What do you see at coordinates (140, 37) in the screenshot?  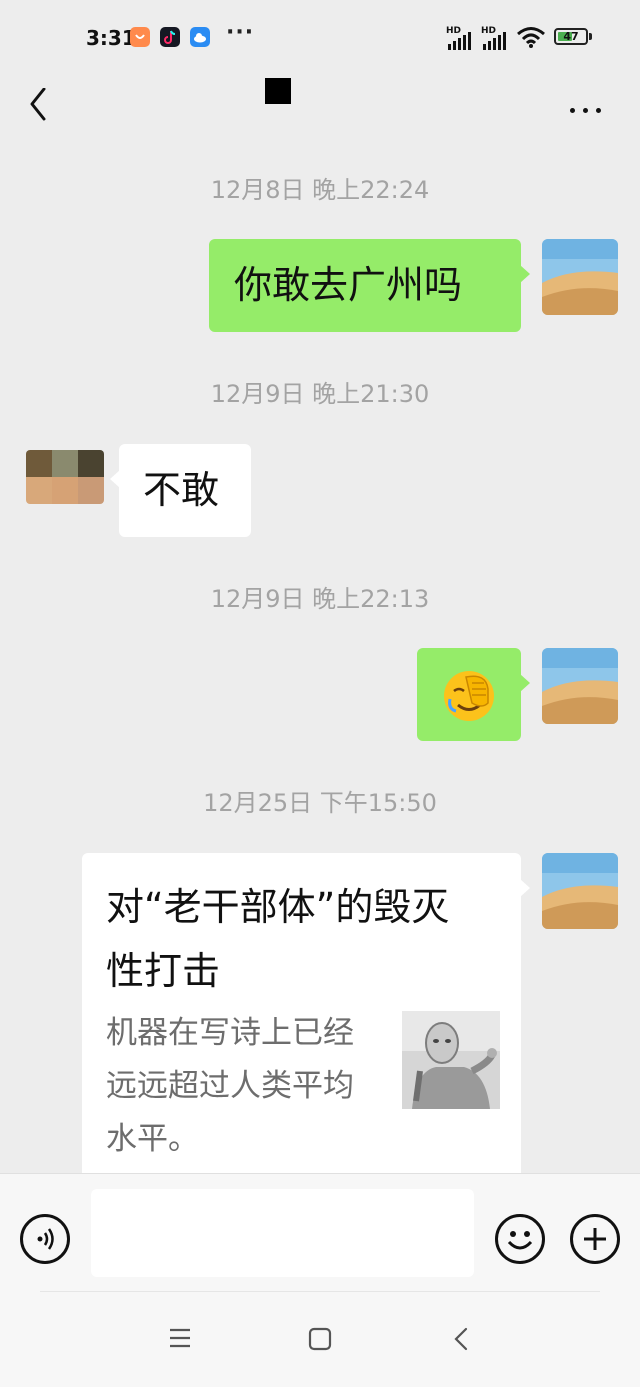 I see `shopping-app-icon` at bounding box center [140, 37].